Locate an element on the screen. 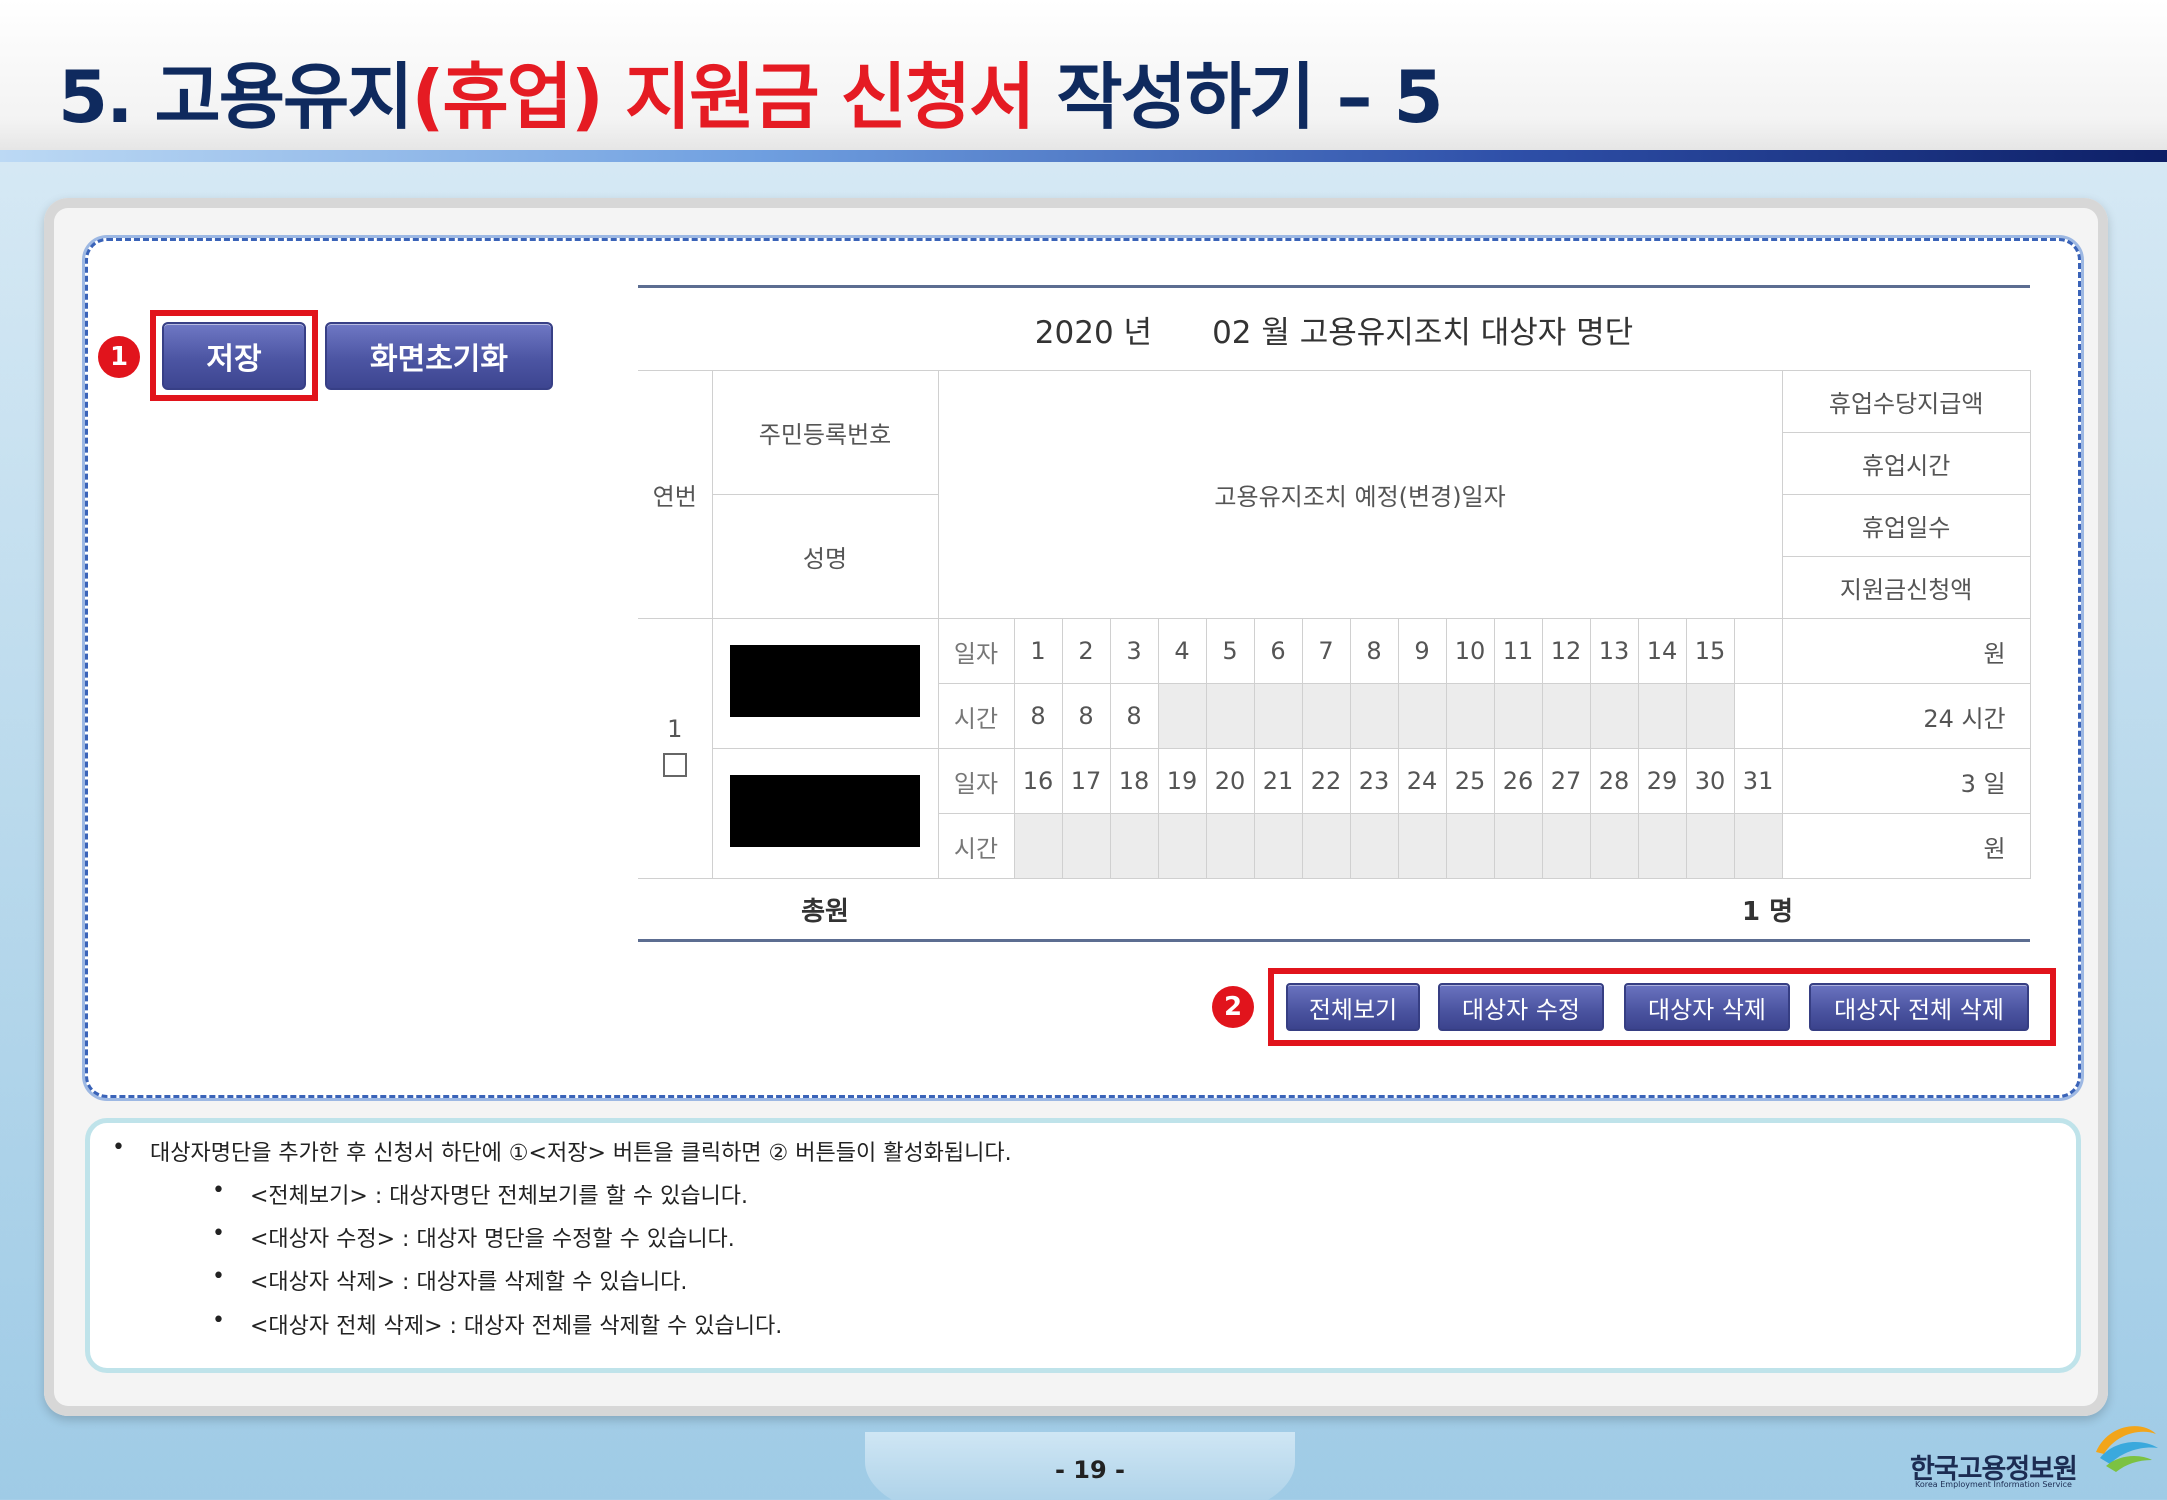 The width and height of the screenshot is (2167, 1500). day-cell-days1-10: 10 is located at coordinates (1470, 651).